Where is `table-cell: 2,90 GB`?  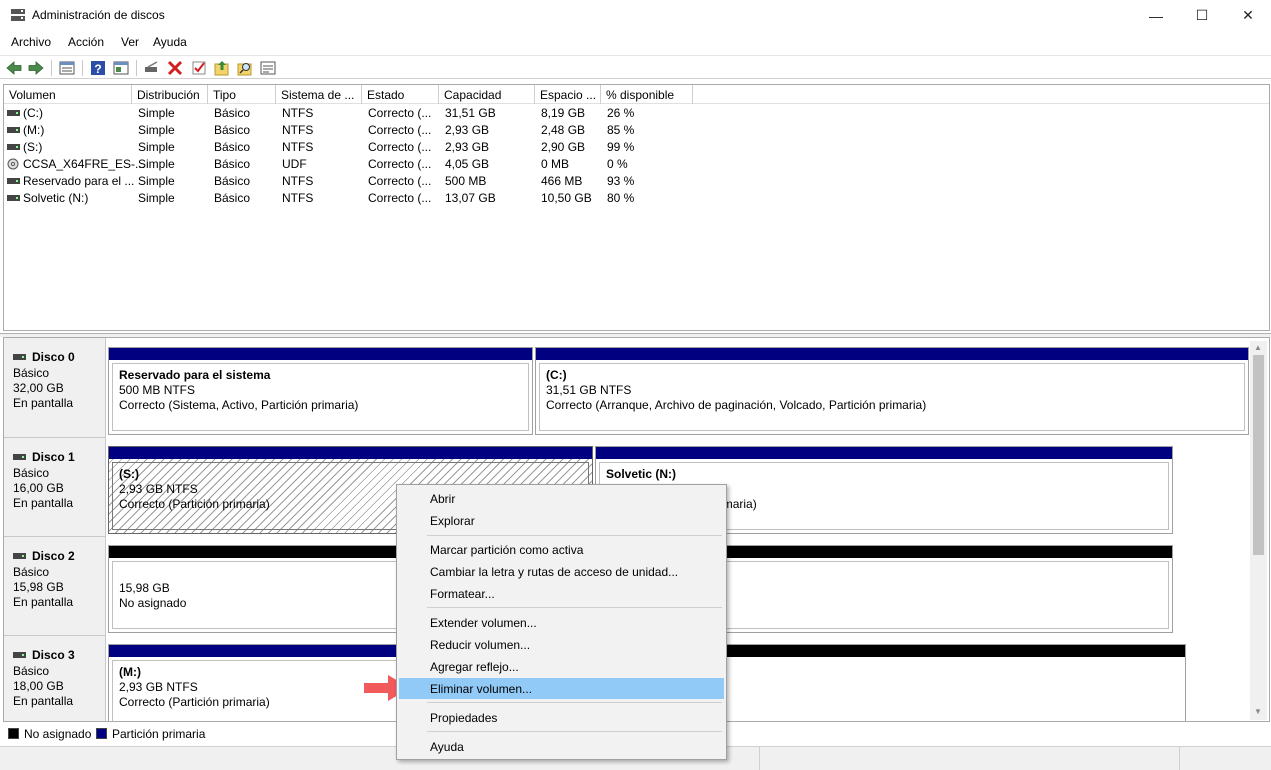
table-cell: 2,90 GB is located at coordinates (563, 147).